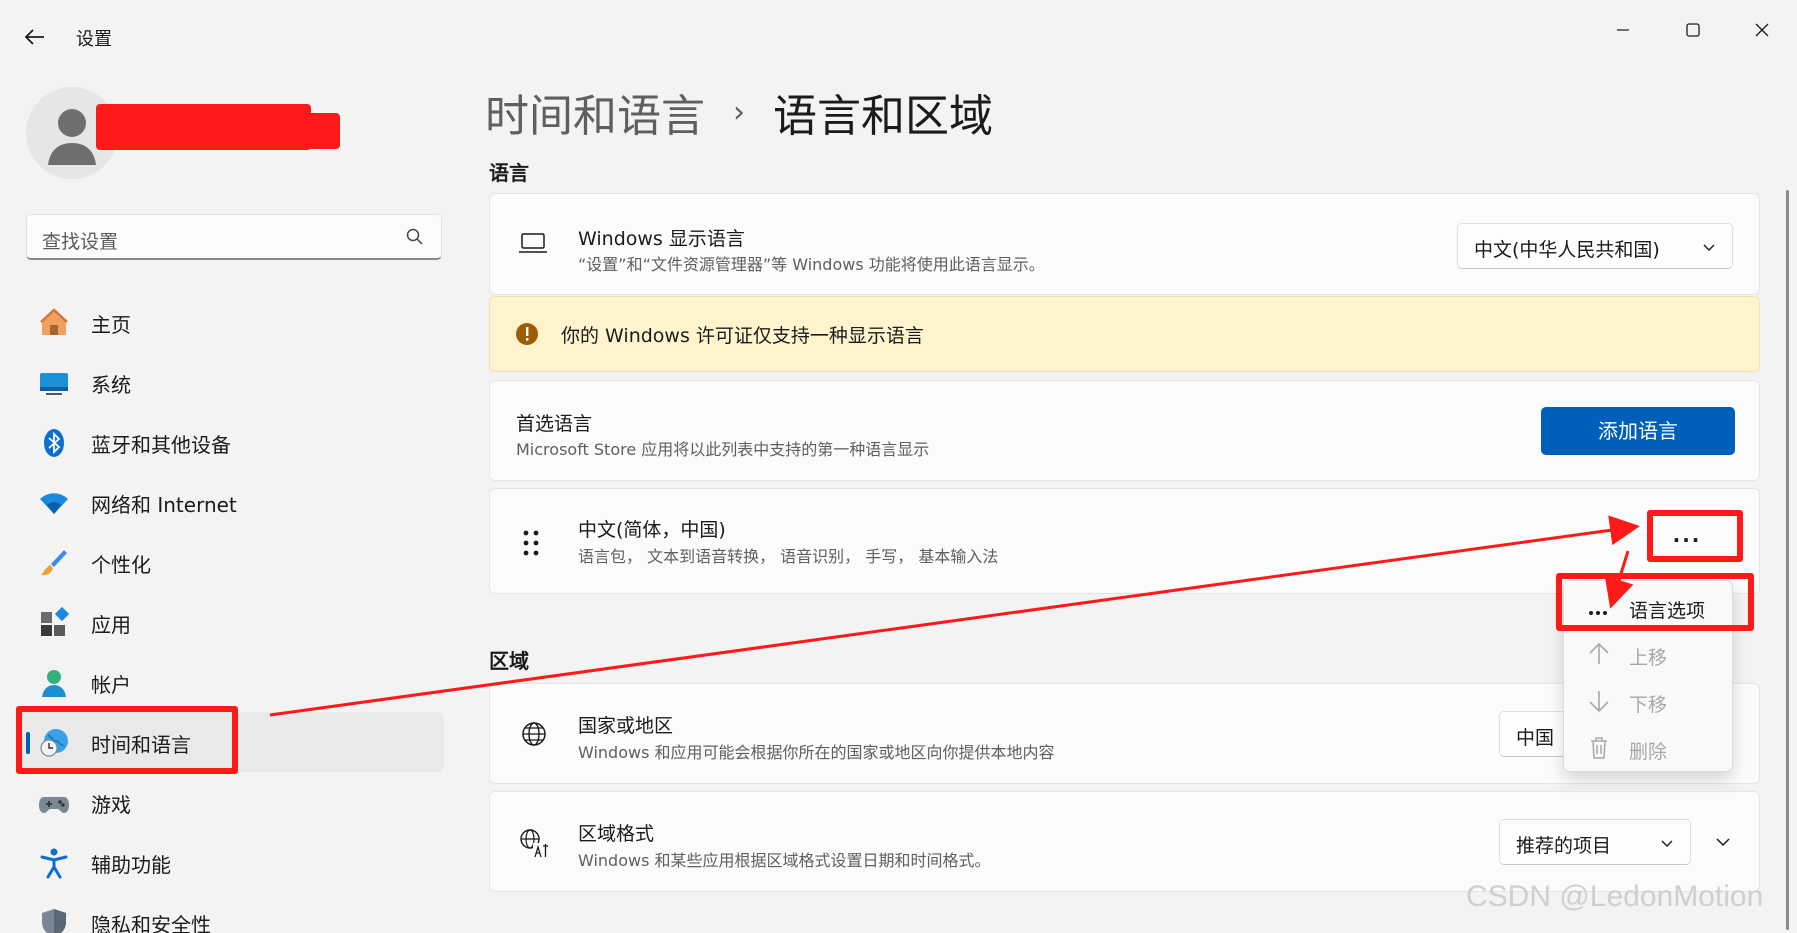 This screenshot has width=1797, height=933. I want to click on annotation-arrow-to-options, so click(1619, 579).